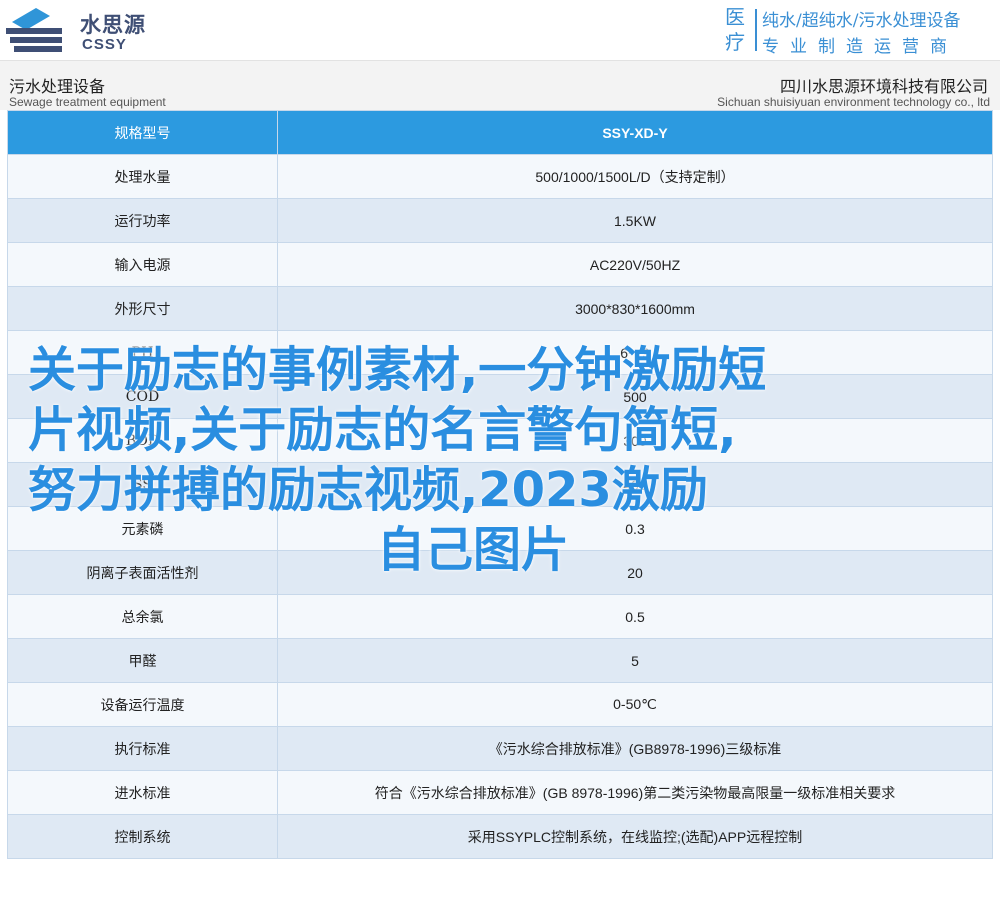 The height and width of the screenshot is (910, 1000). Describe the element at coordinates (142, 836) in the screenshot. I see `row-label: 控制系统` at that location.